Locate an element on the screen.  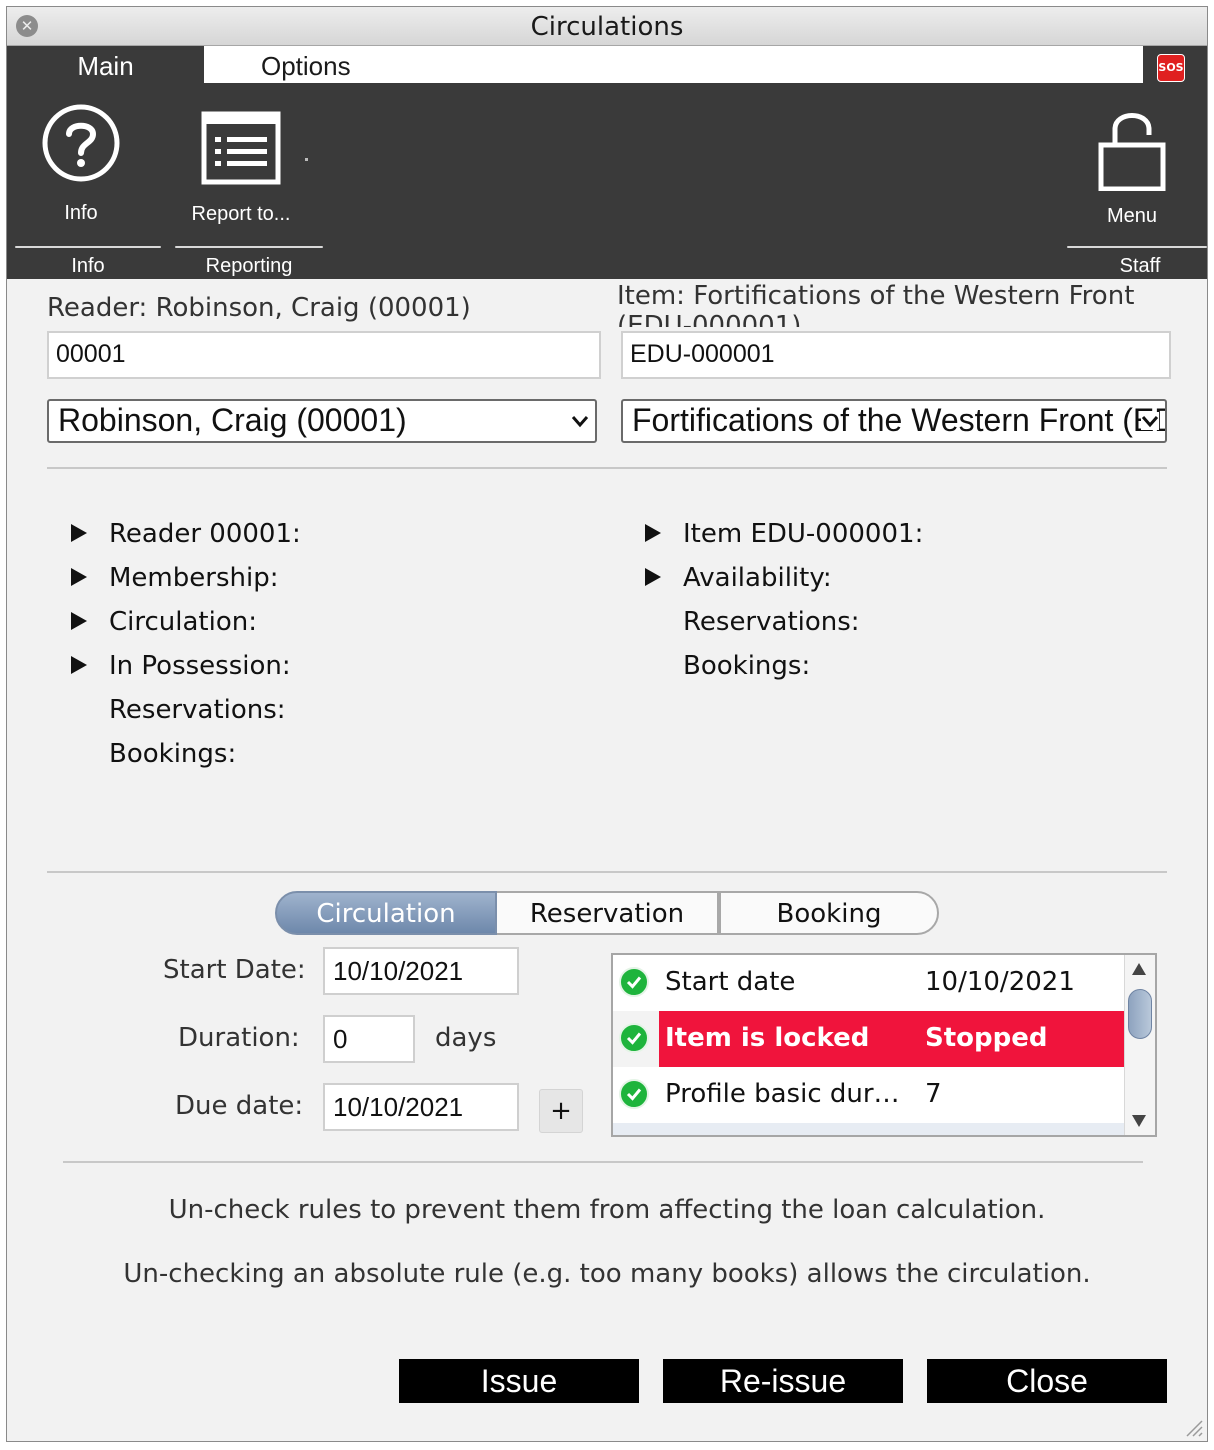
rule-row: Profile basic dur… 7 is located at coordinates (869, 1095).